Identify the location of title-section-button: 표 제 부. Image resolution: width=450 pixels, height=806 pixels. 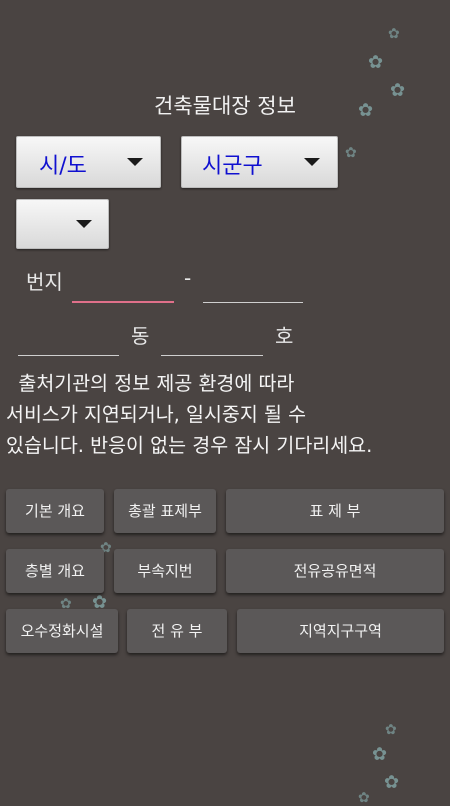
(335, 511).